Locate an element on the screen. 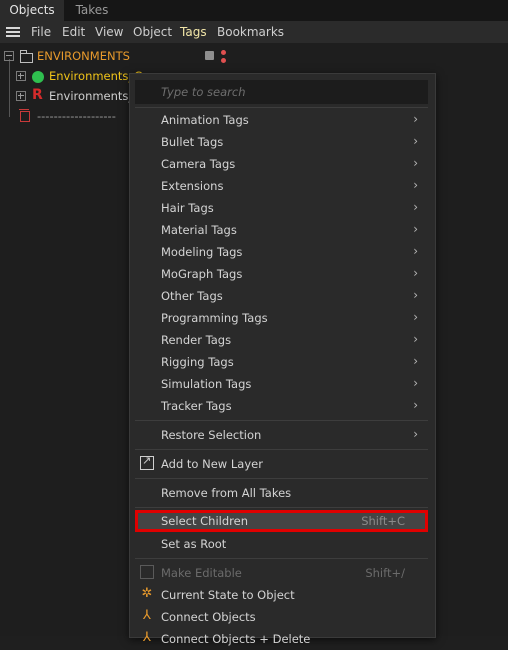 This screenshot has width=508, height=650. tab-takes: Takes is located at coordinates (92, 10).